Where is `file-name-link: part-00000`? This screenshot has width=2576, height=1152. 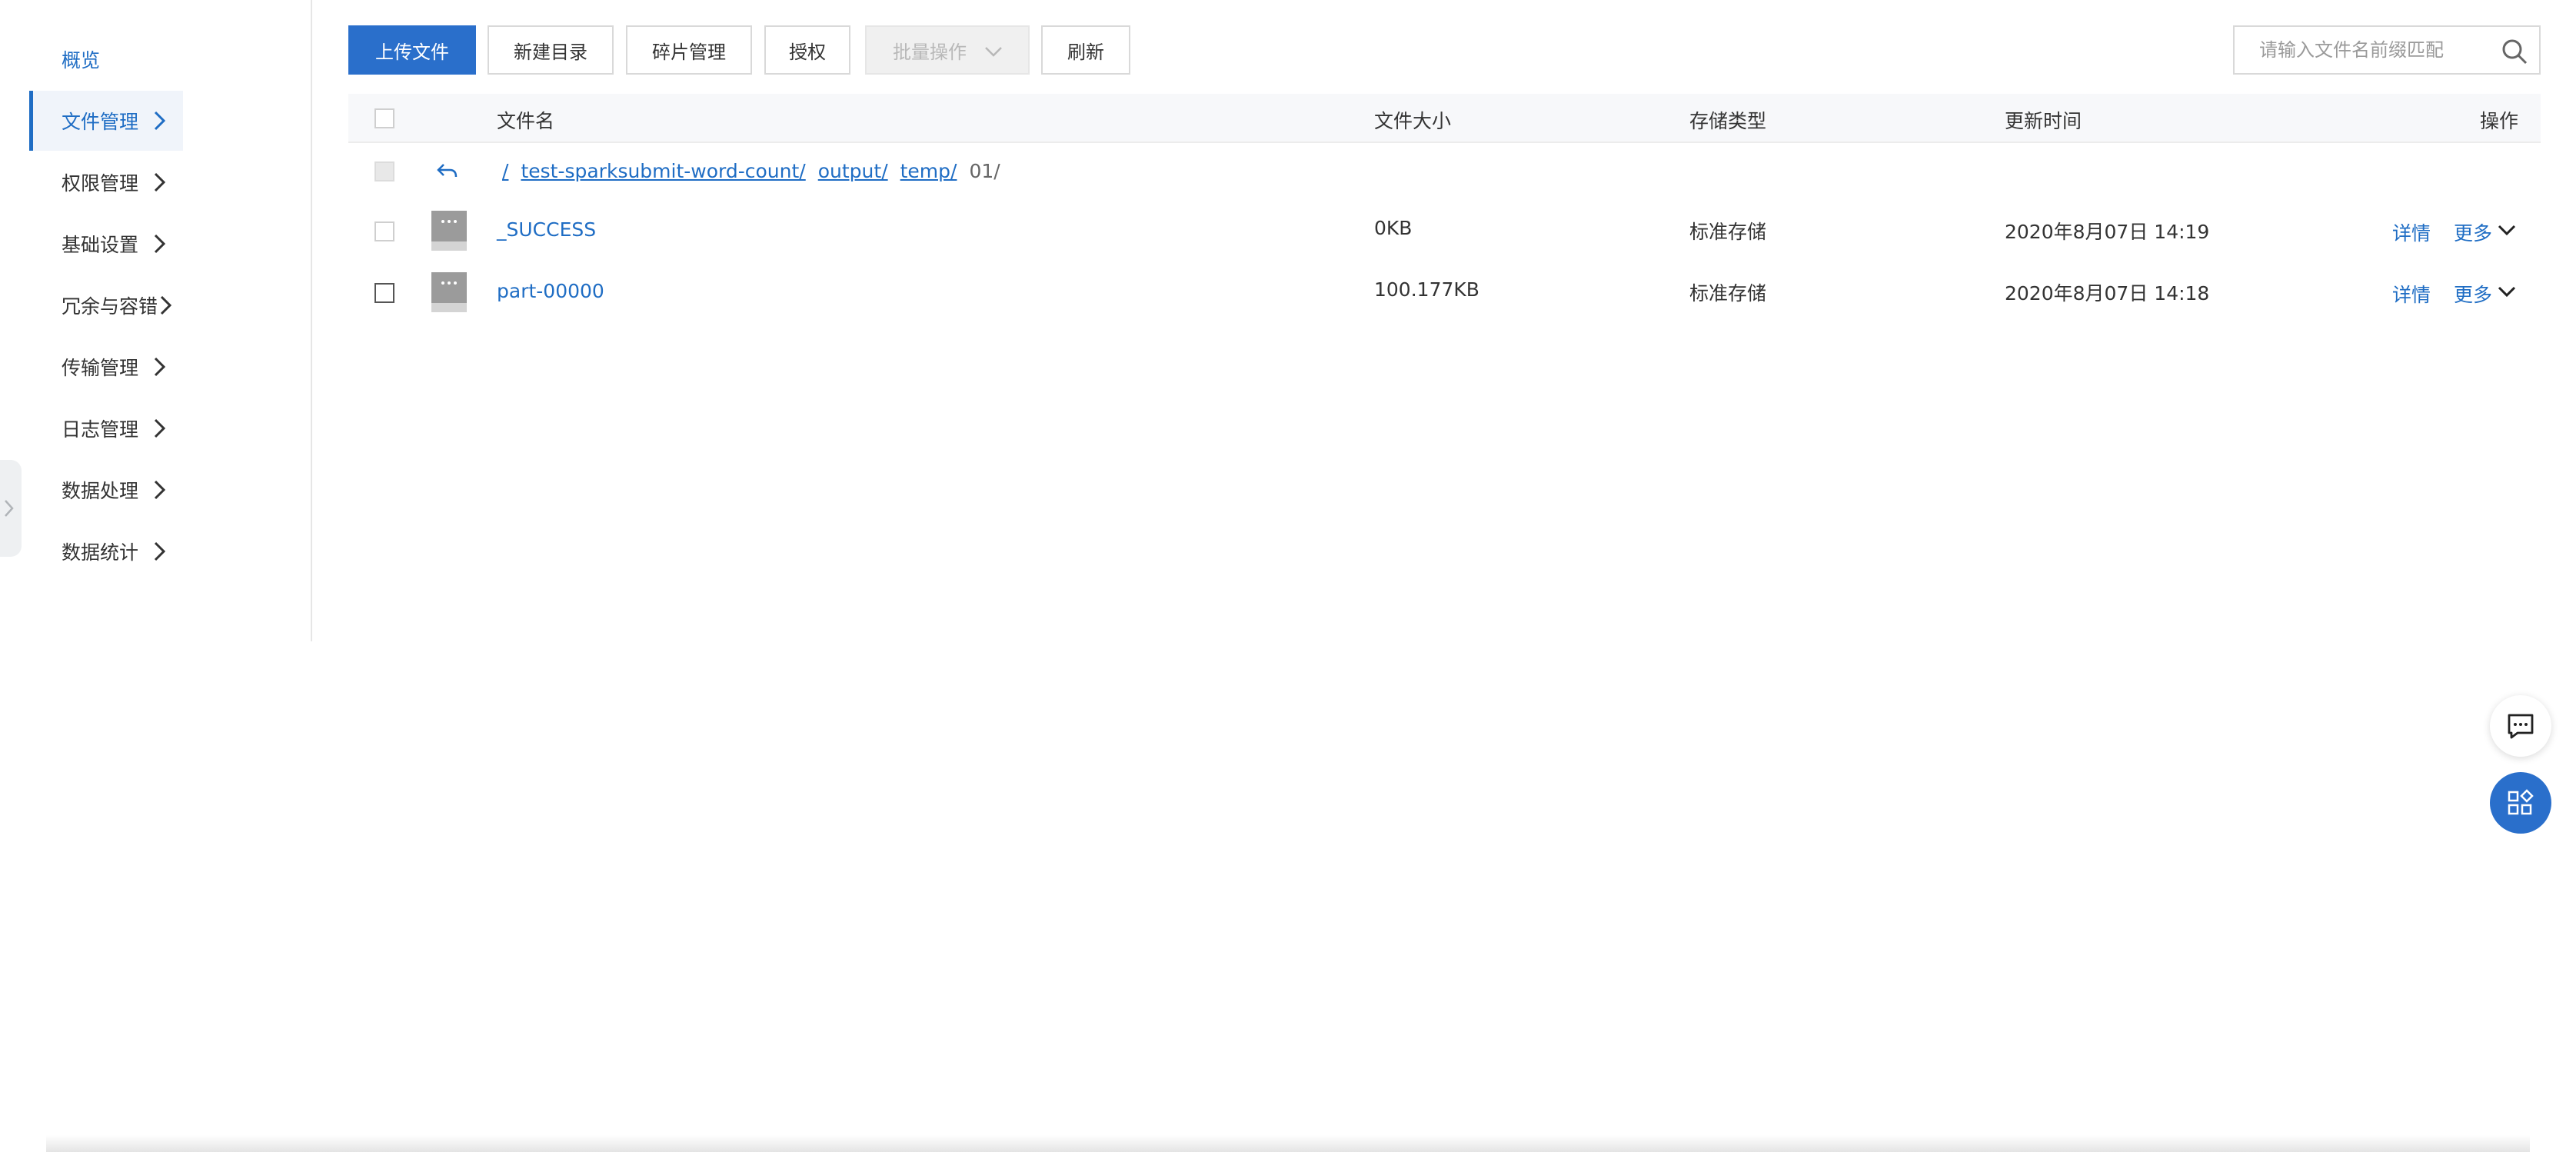
file-name-link: part-00000 is located at coordinates (551, 291).